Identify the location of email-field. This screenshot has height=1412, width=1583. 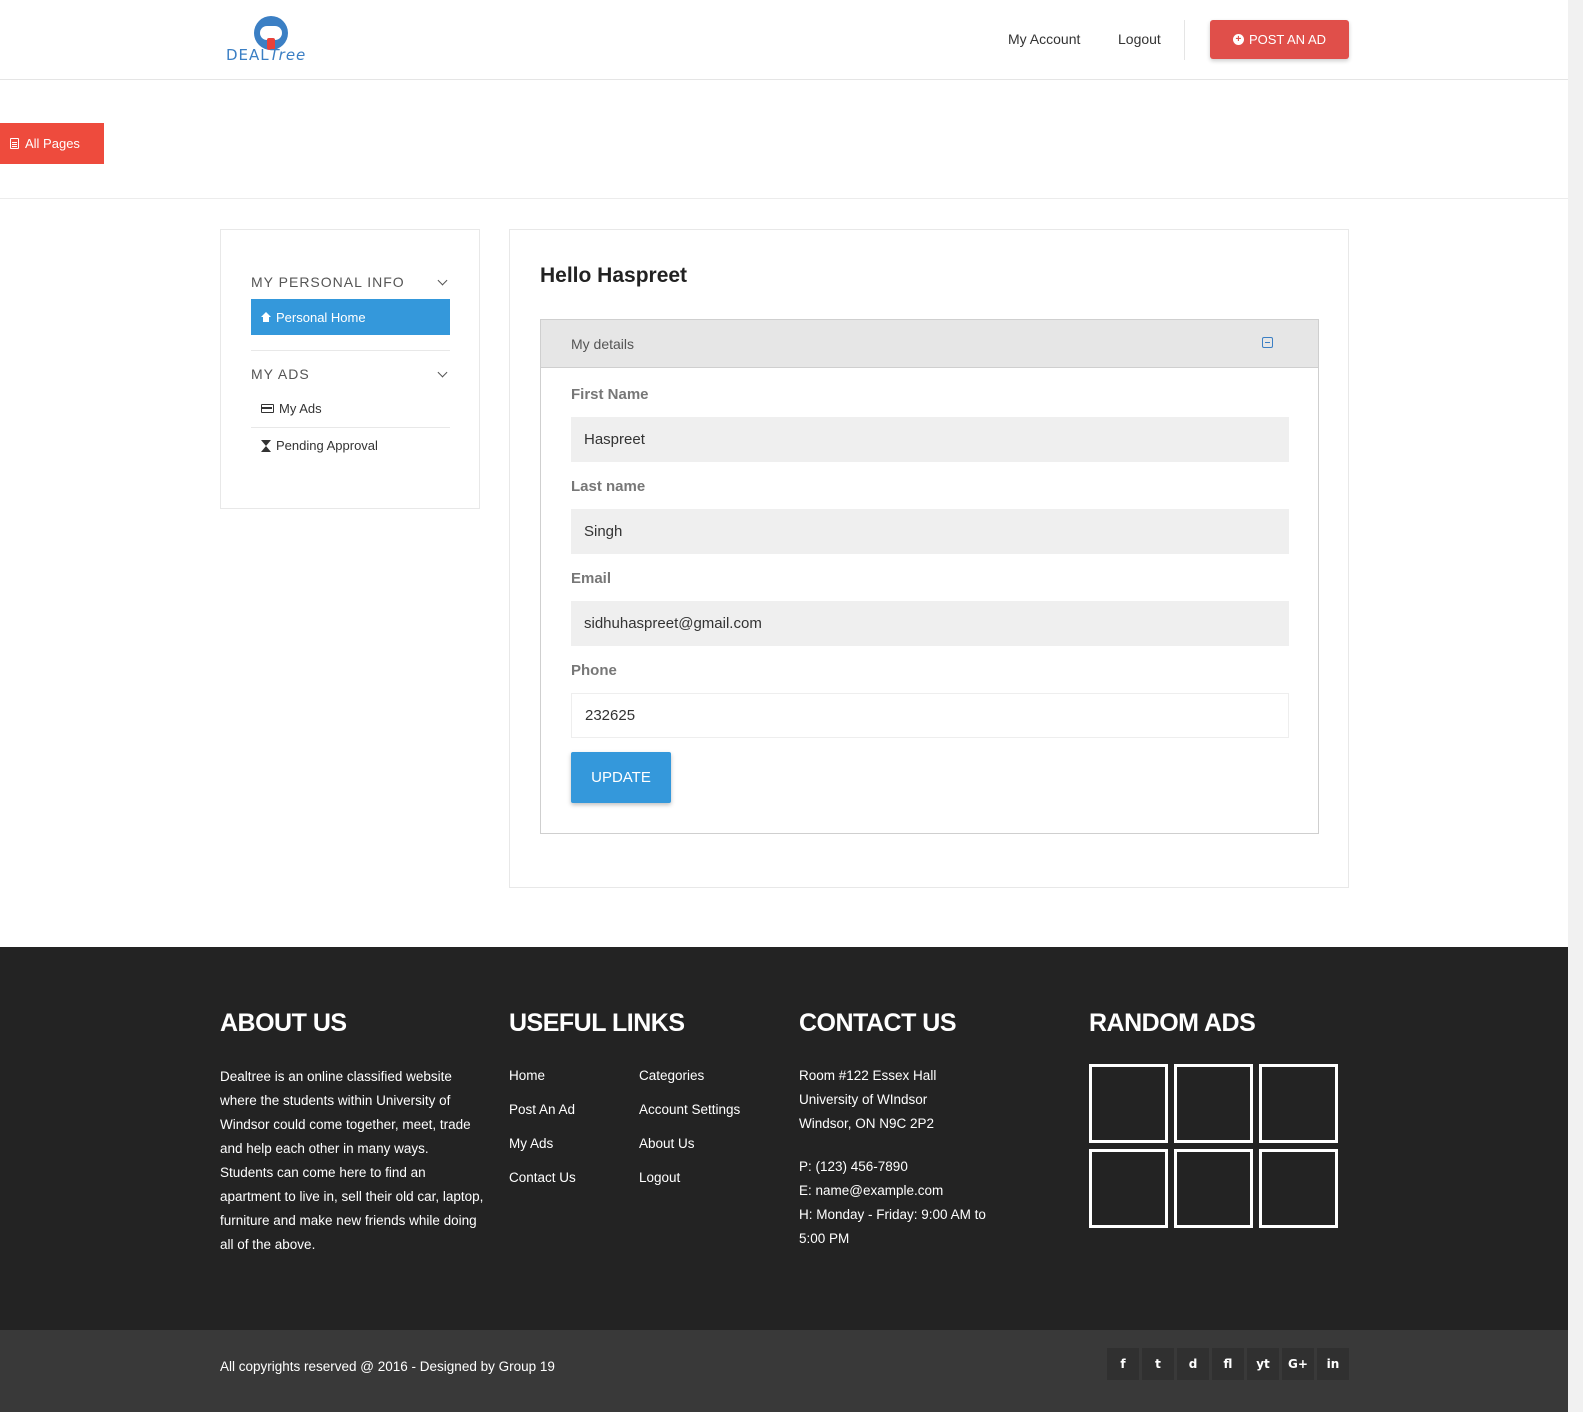
(930, 623).